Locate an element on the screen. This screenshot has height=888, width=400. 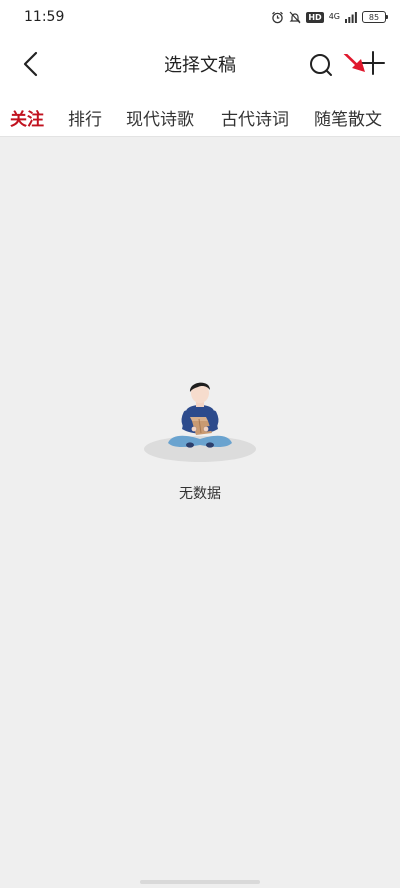
tab-ranking: 排行 is located at coordinates (85, 120).